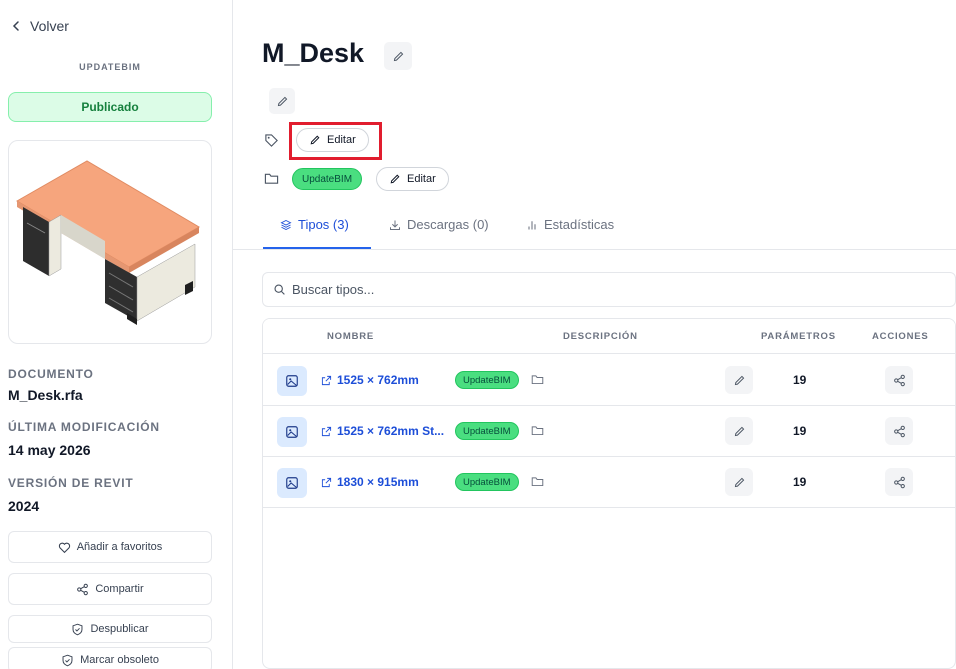  Describe the element at coordinates (15, 26) in the screenshot. I see `chevron-left-icon` at that location.